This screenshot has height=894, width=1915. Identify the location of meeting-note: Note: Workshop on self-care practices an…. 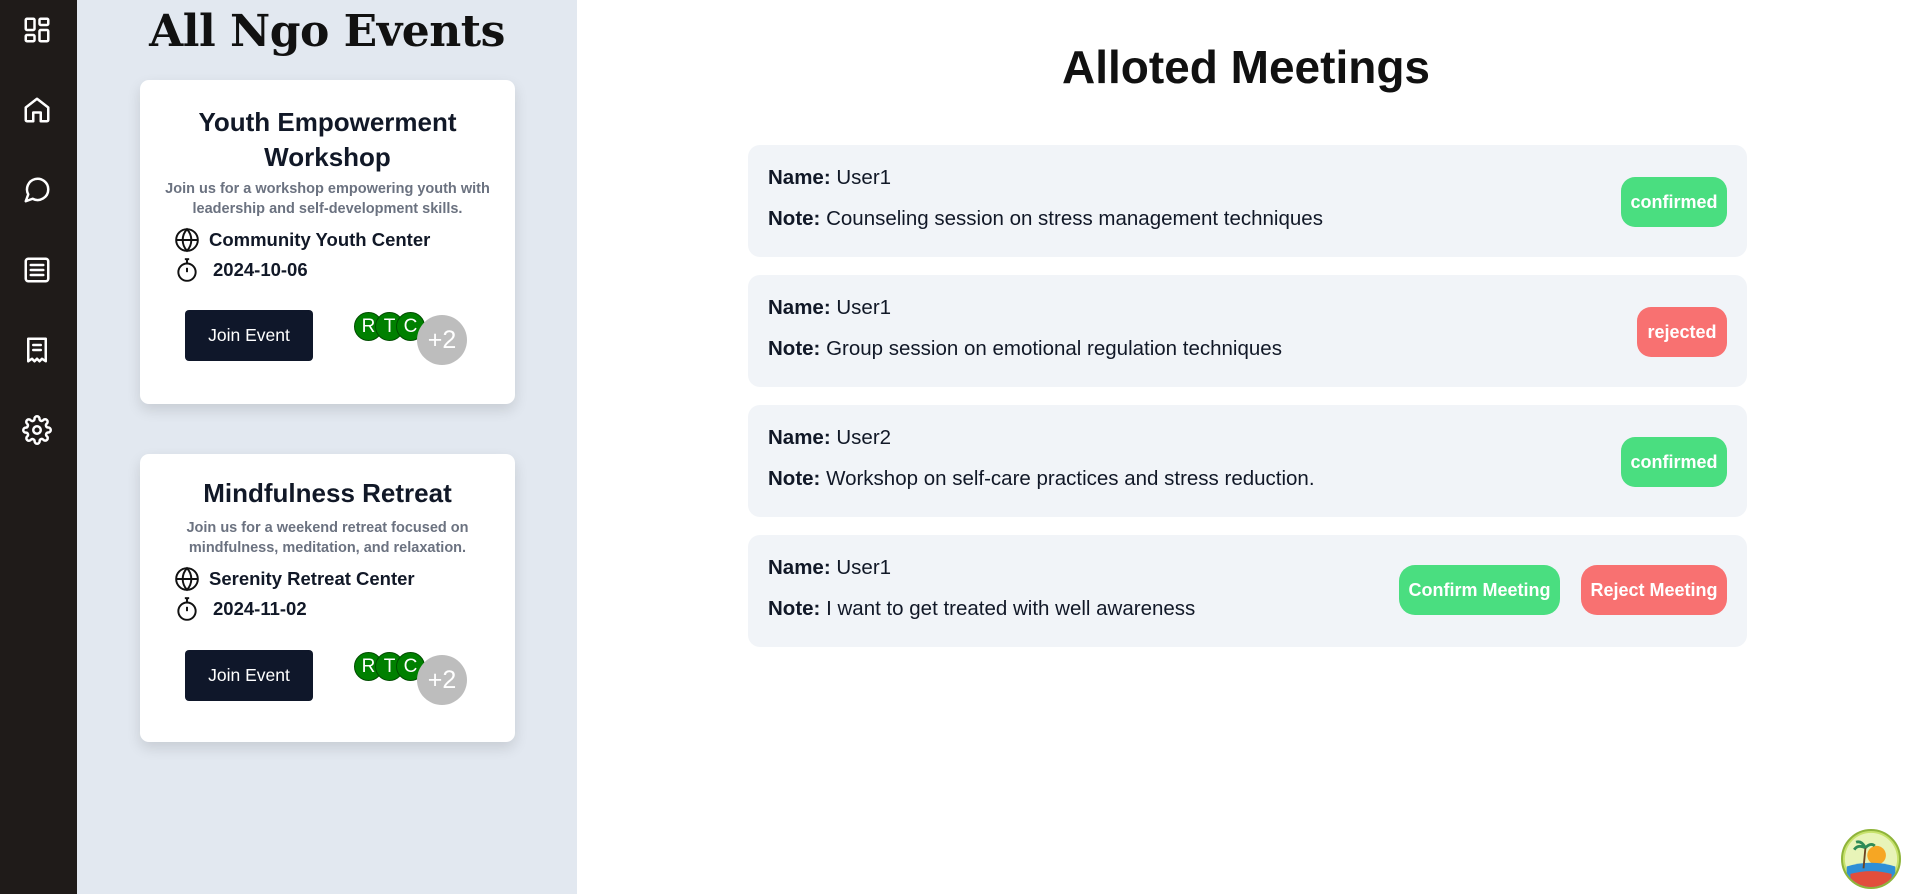
(1041, 479).